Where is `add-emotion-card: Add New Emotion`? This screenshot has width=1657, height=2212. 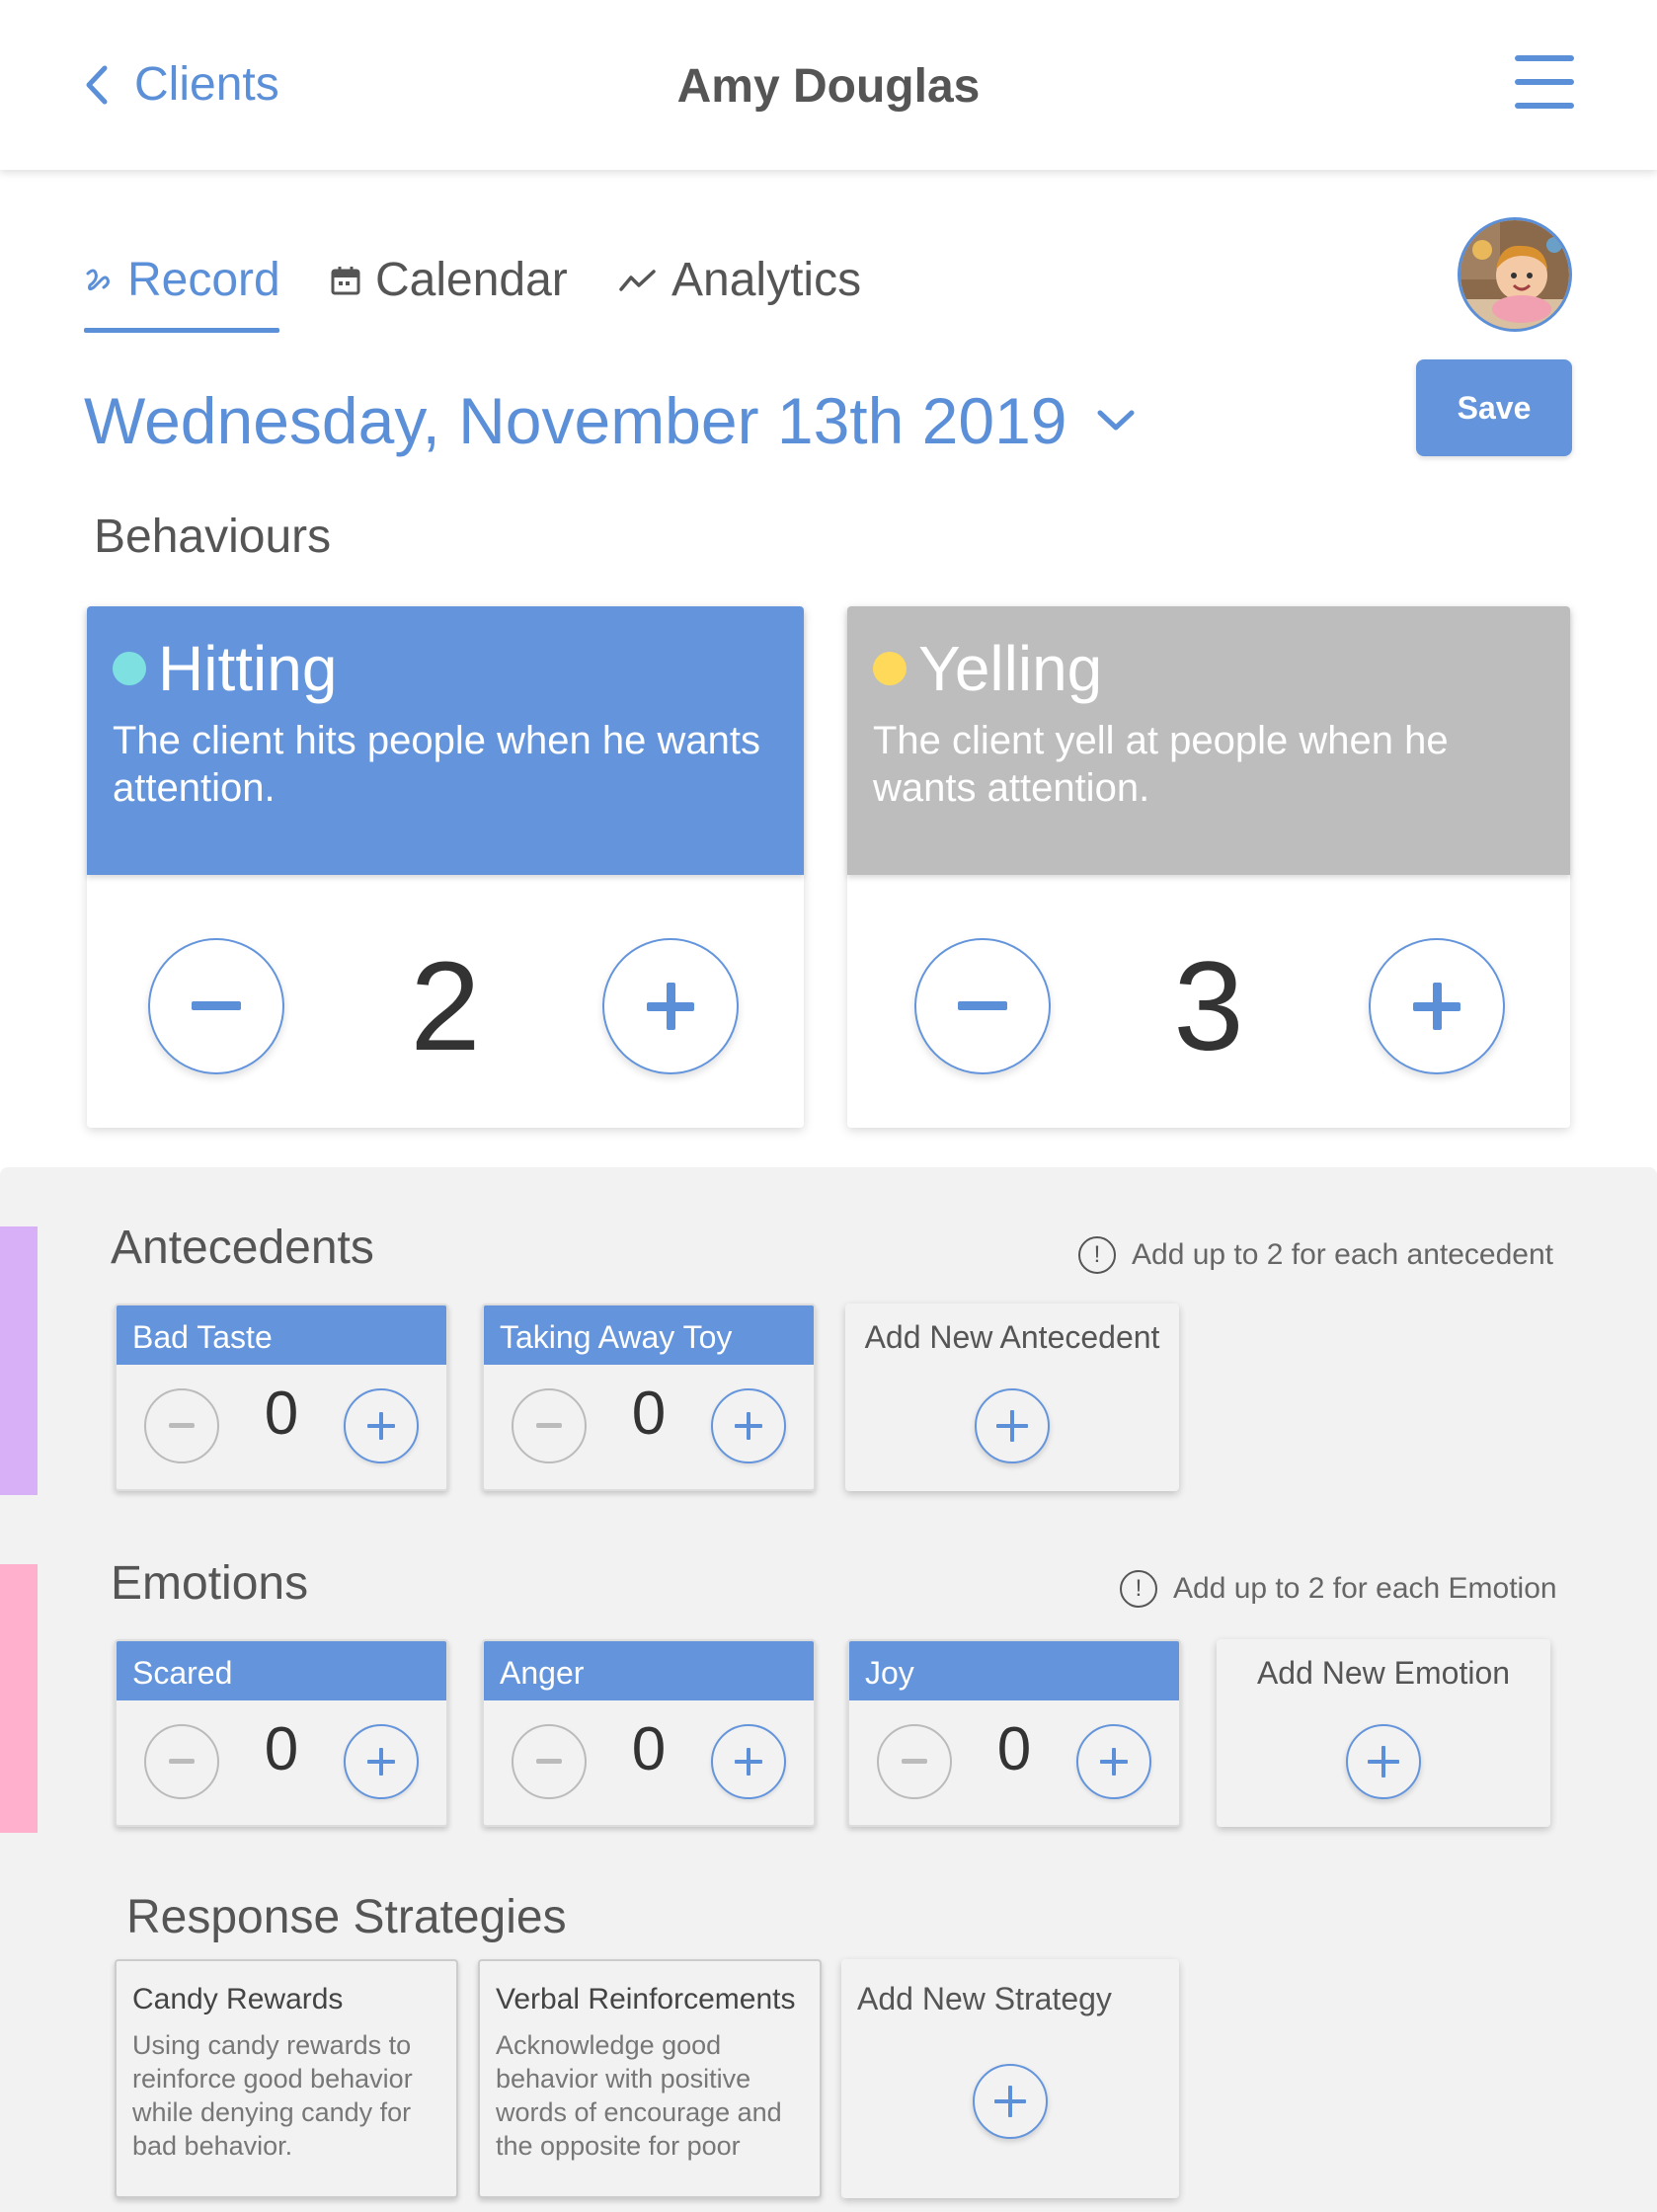 add-emotion-card: Add New Emotion is located at coordinates (1383, 1733).